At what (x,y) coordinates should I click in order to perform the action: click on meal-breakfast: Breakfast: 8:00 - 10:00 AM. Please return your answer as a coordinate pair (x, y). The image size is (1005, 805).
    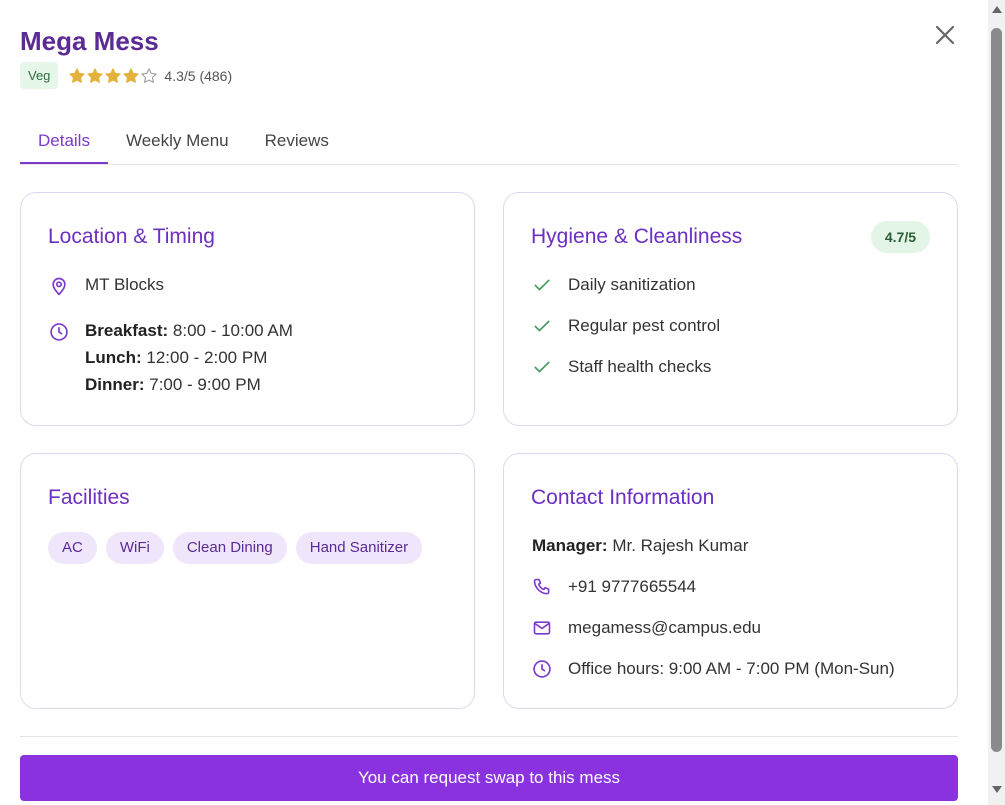
    Looking at the image, I should click on (189, 330).